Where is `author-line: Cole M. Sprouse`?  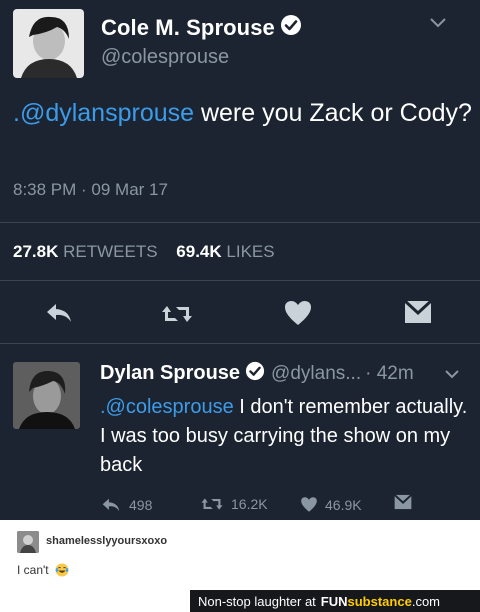
author-line: Cole M. Sprouse is located at coordinates (201, 27).